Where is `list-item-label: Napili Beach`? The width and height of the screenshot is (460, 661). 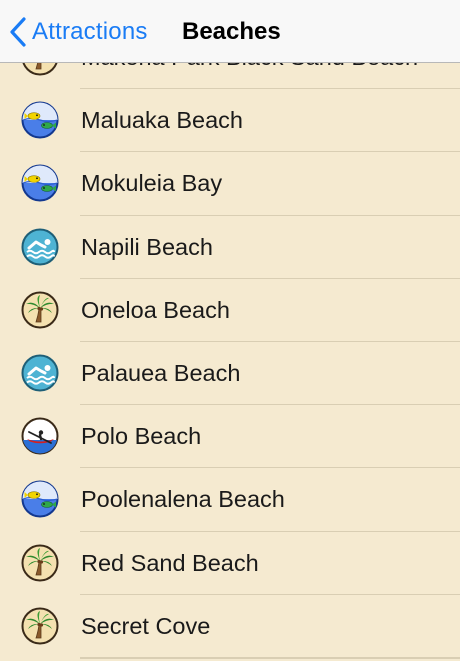
list-item-label: Napili Beach is located at coordinates (147, 246).